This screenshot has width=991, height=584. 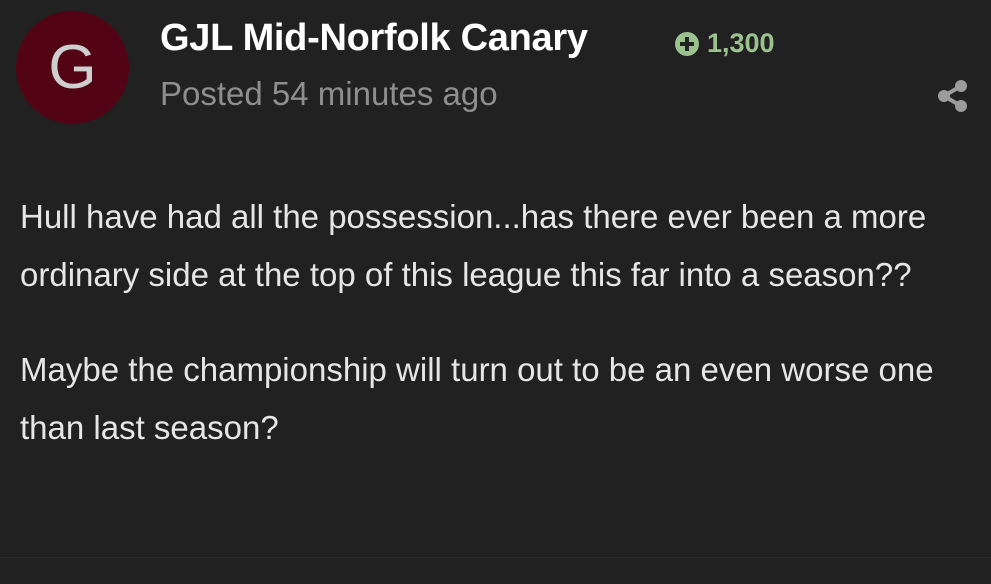 I want to click on post-divider, so click(x=495, y=557).